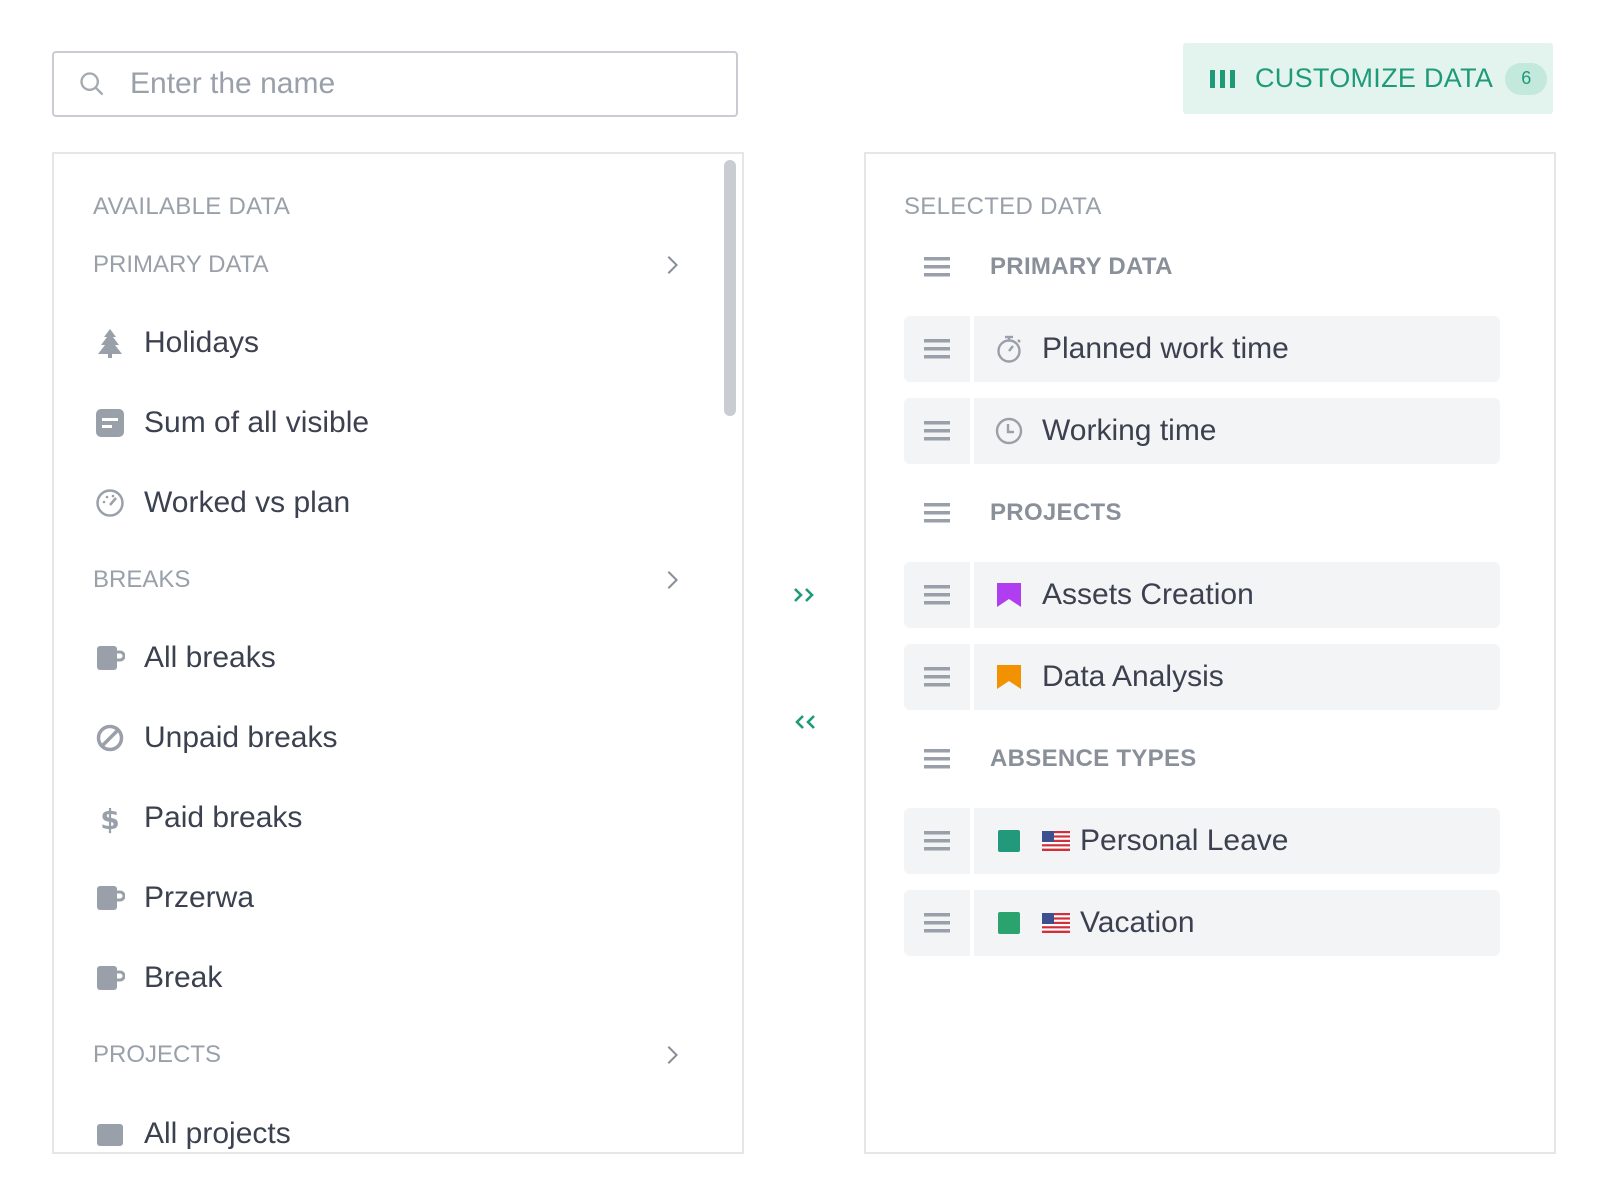  I want to click on available-item-worked-vs-plan: Worked vs plan, so click(221, 503).